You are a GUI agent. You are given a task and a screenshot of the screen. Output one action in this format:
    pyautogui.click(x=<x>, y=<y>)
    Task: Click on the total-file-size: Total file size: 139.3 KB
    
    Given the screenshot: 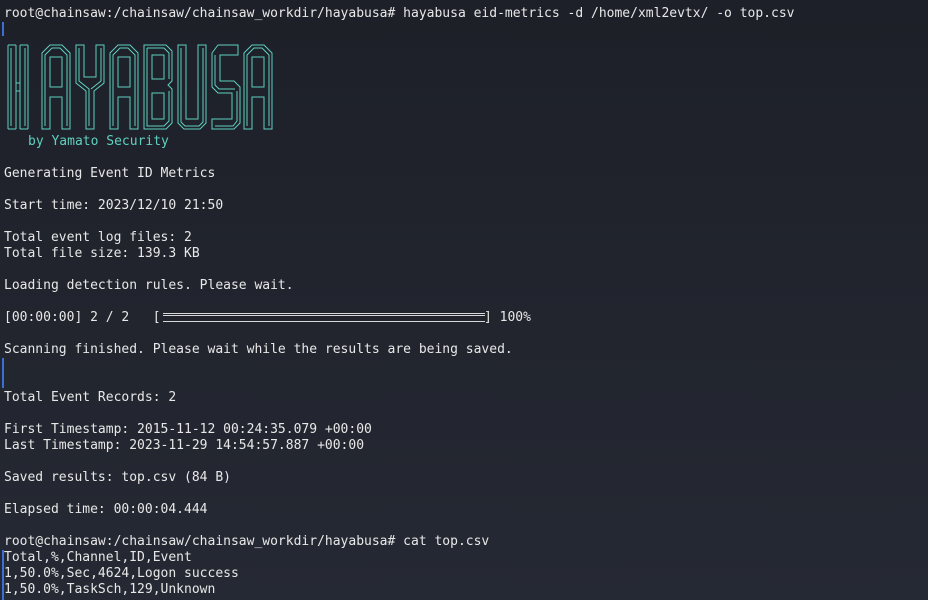 What is the action you would take?
    pyautogui.click(x=102, y=253)
    